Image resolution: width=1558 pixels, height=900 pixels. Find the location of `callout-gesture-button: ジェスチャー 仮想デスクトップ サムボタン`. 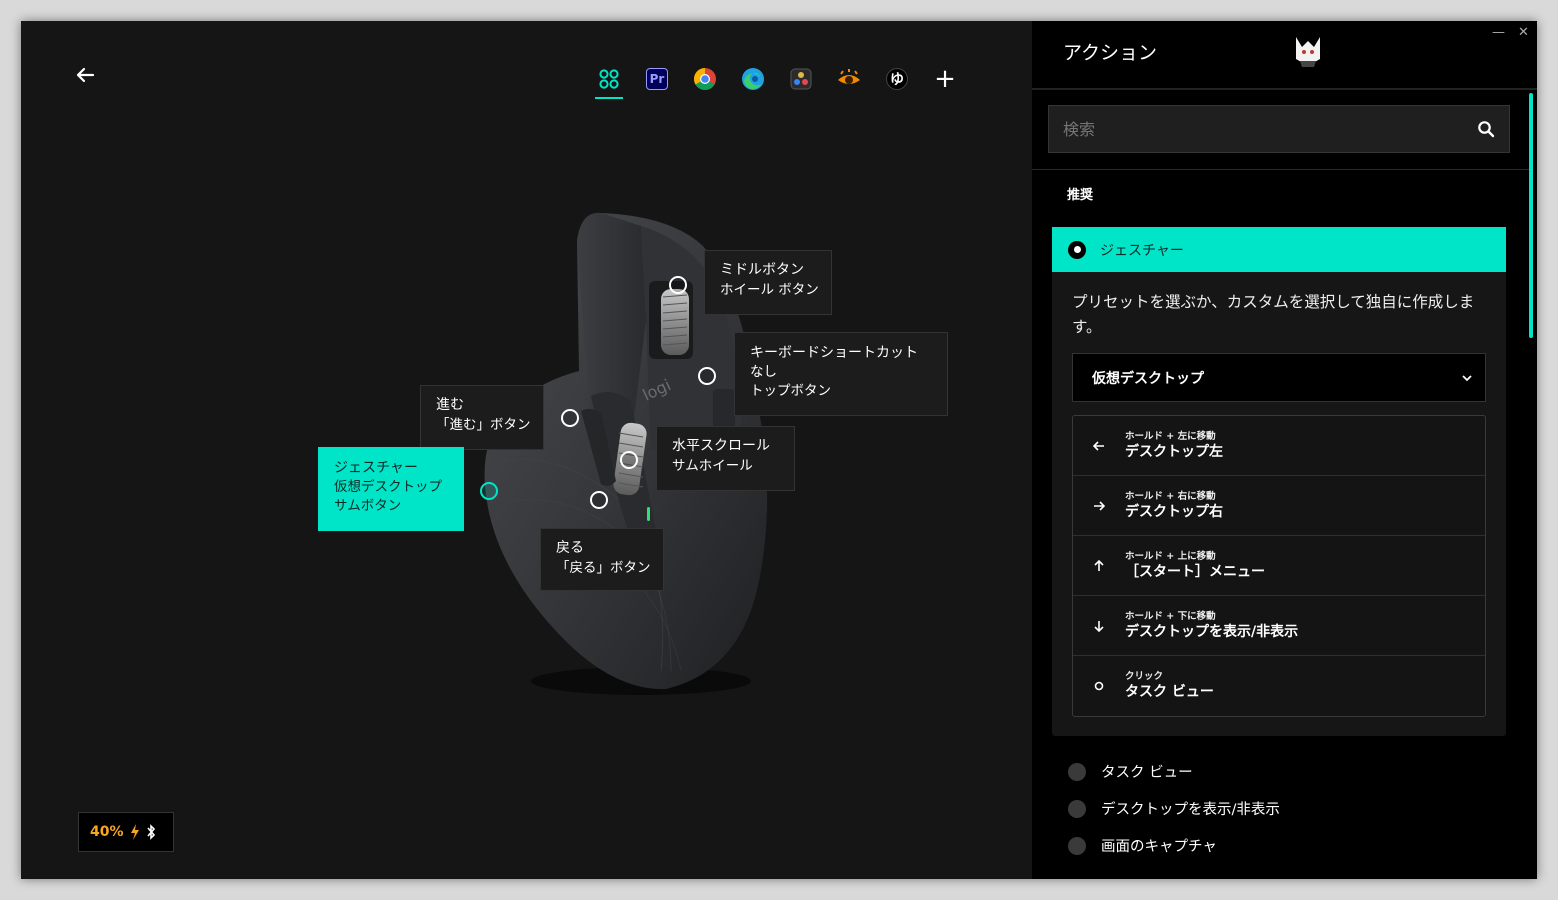

callout-gesture-button: ジェスチャー 仮想デスクトップ サムボタン is located at coordinates (391, 489).